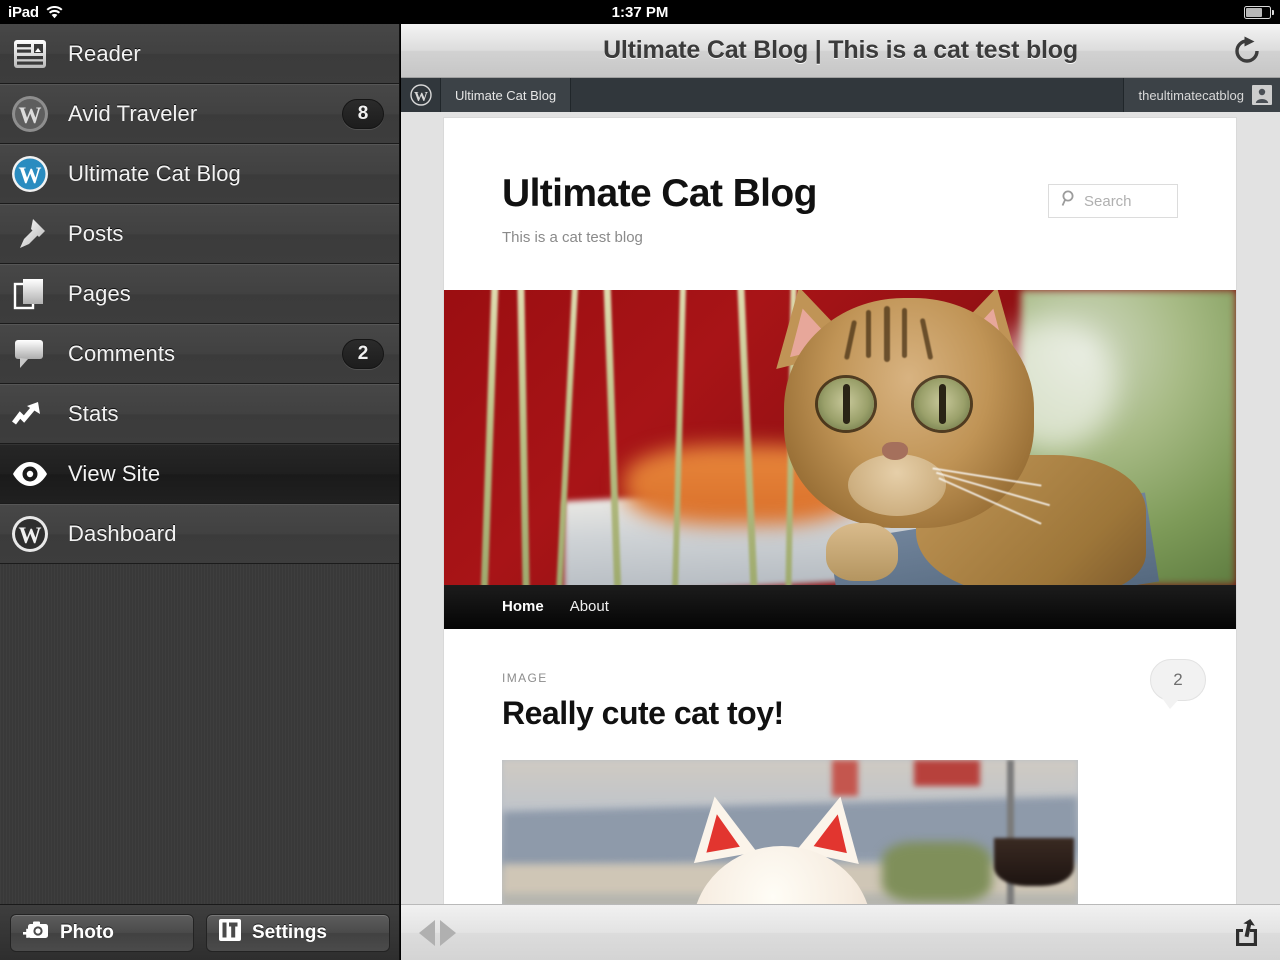 The image size is (1280, 960). What do you see at coordinates (199, 114) in the screenshot?
I see `sidebar-item-avid-traveler: W Avid Traveler 8` at bounding box center [199, 114].